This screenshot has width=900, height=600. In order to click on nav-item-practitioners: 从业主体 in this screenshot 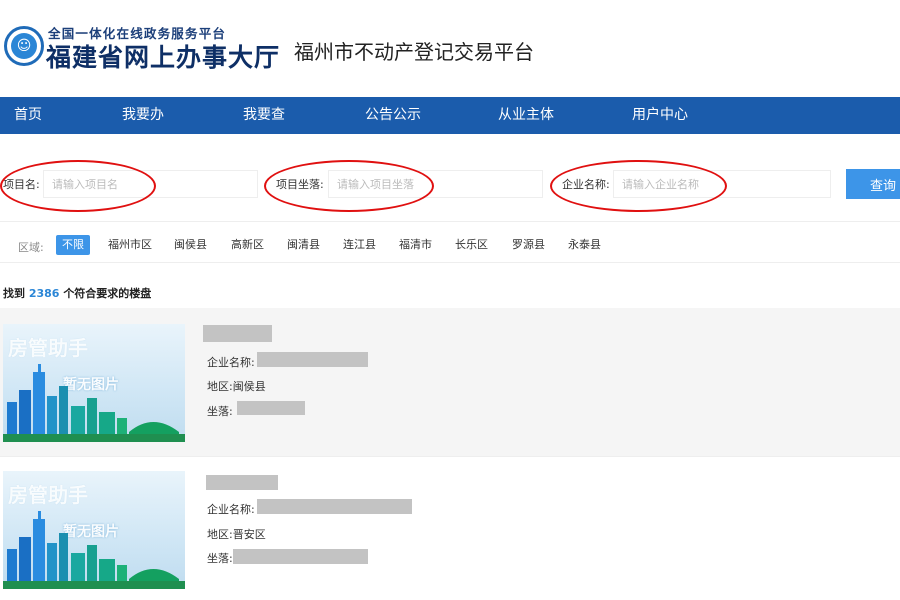, I will do `click(526, 115)`.